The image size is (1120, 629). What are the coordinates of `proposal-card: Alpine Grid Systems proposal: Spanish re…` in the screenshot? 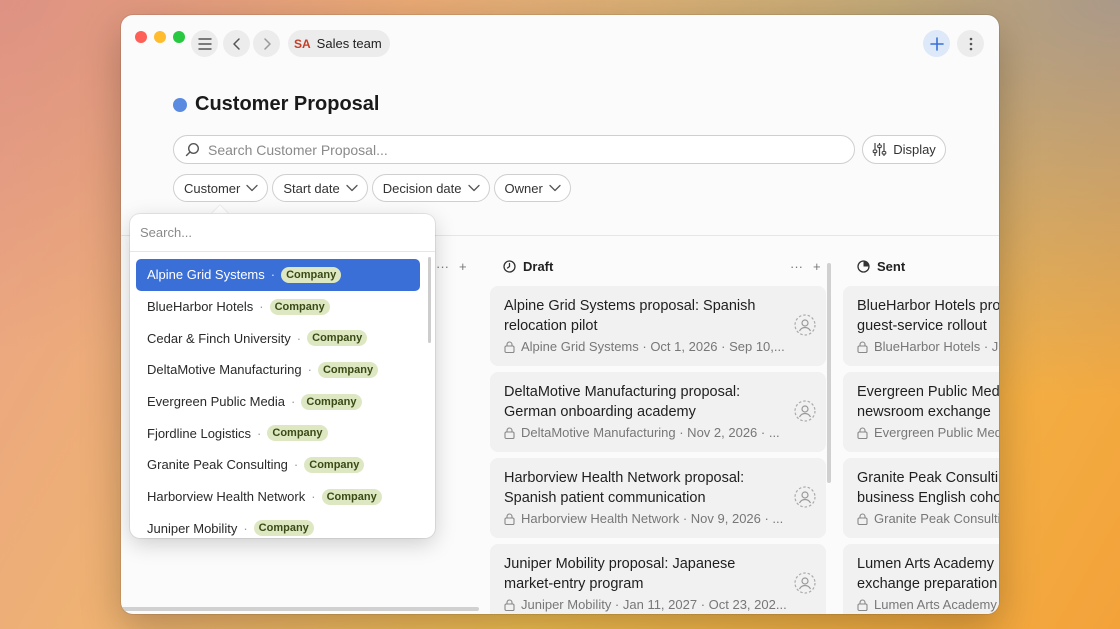 It's located at (658, 326).